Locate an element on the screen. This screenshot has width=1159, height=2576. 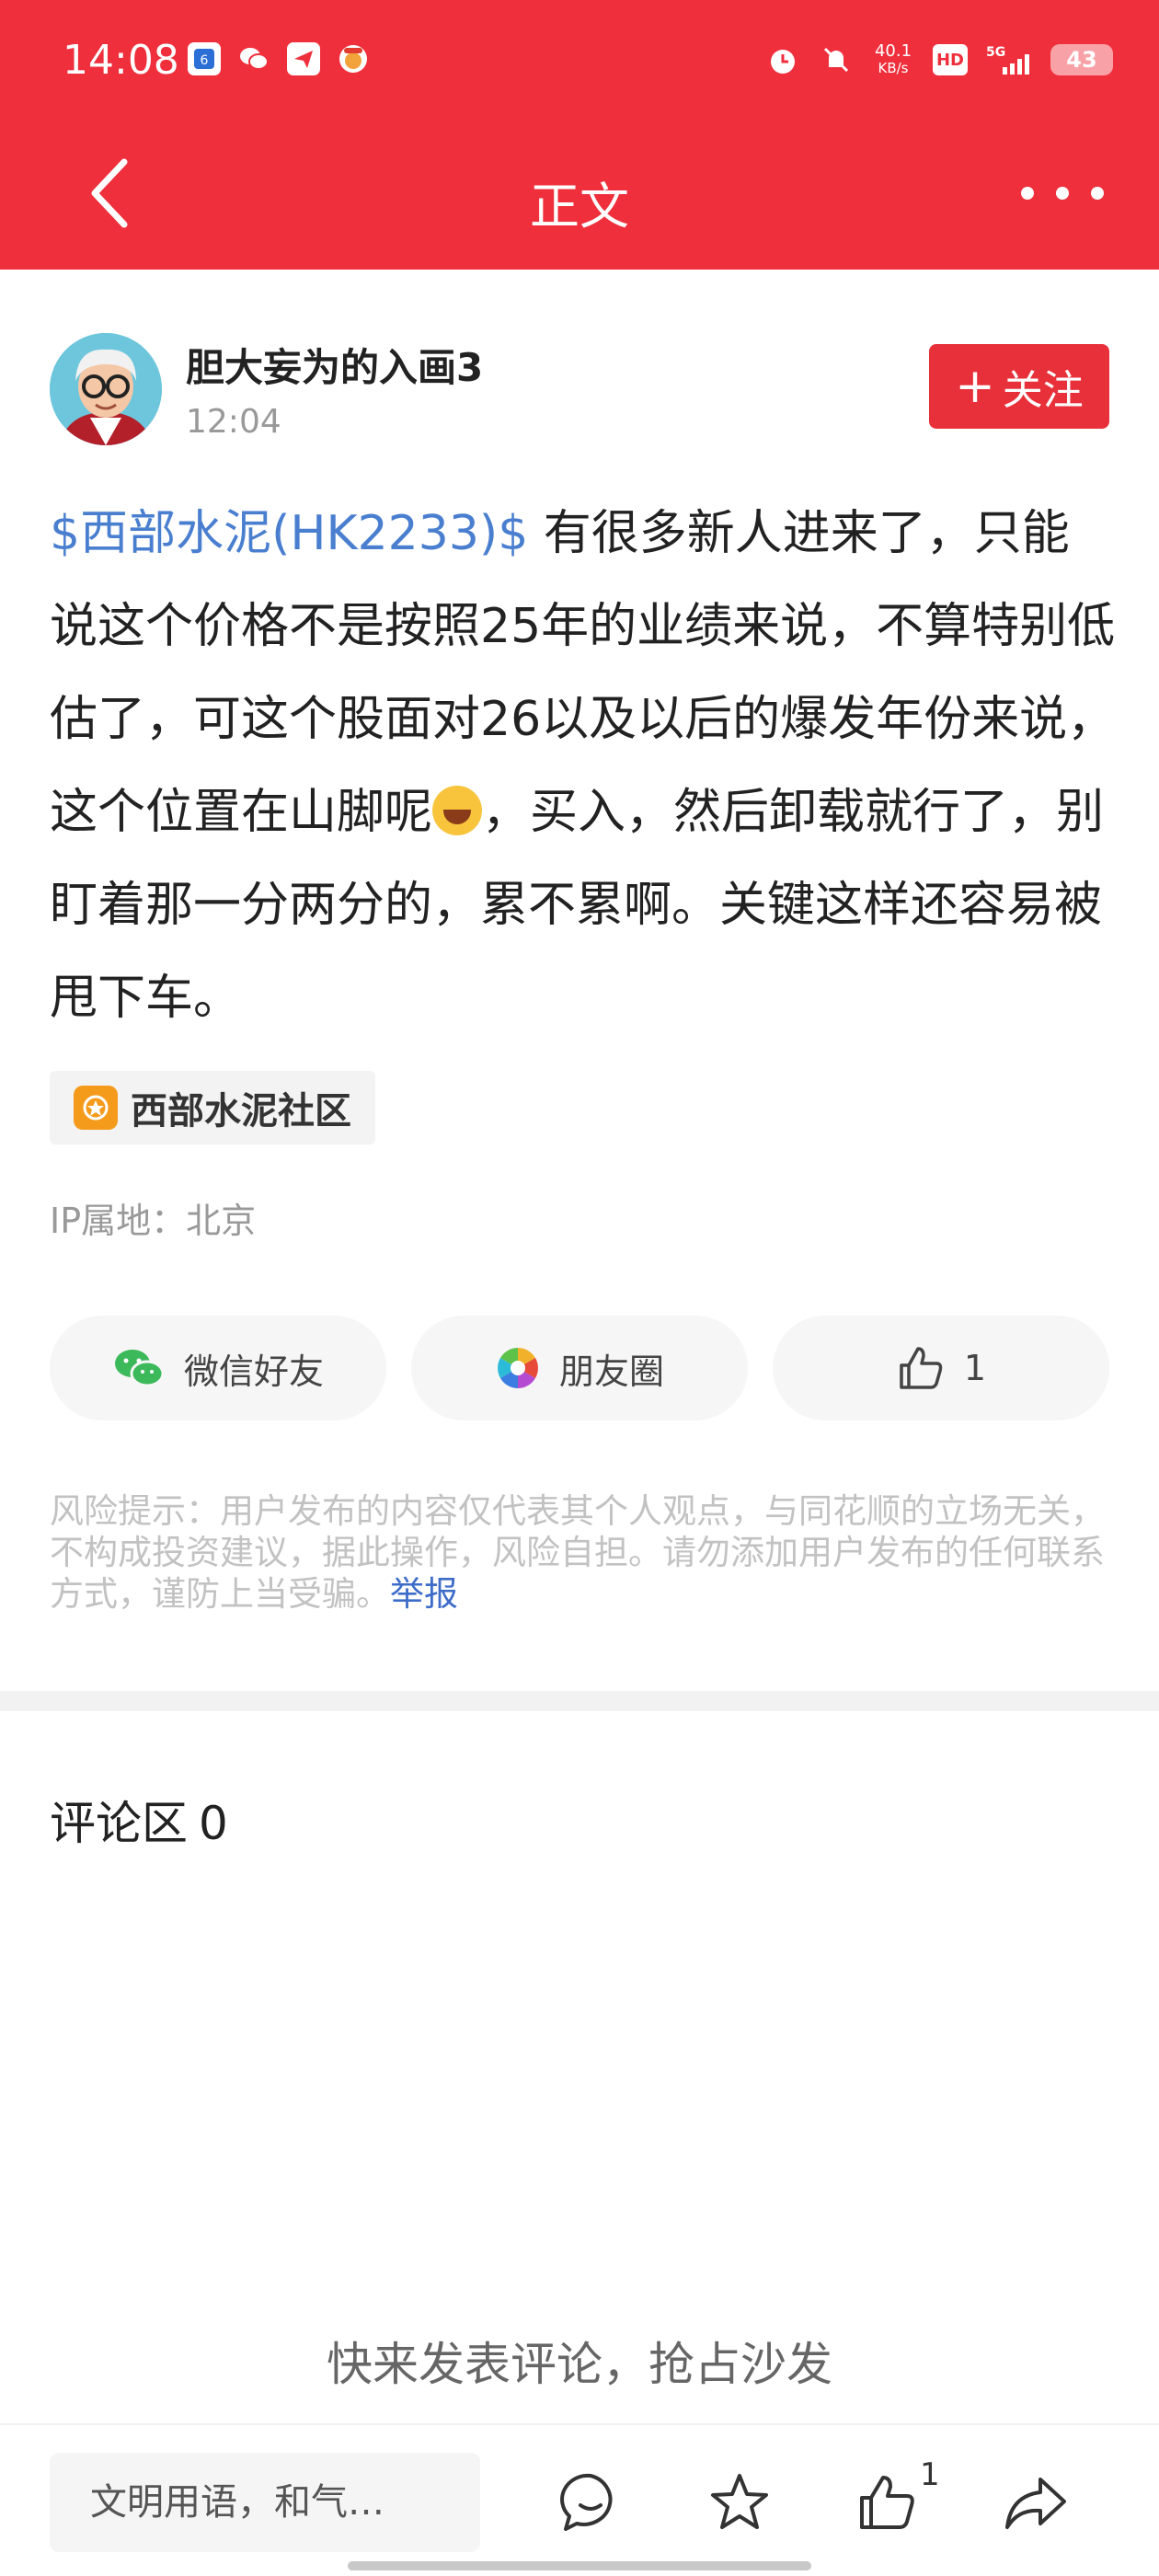
page-title: 正文 is located at coordinates (579, 207).